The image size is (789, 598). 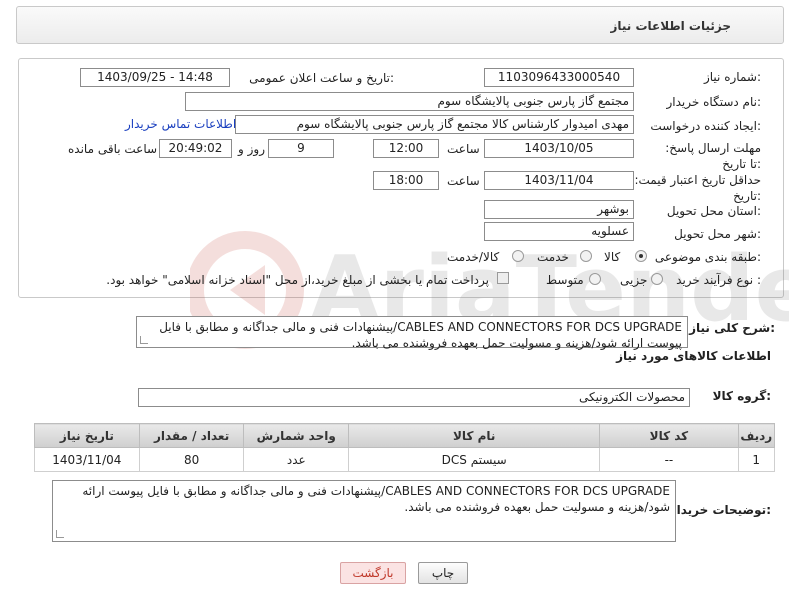 What do you see at coordinates (474, 459) in the screenshot?
I see `cell-name: سیستم DCS` at bounding box center [474, 459].